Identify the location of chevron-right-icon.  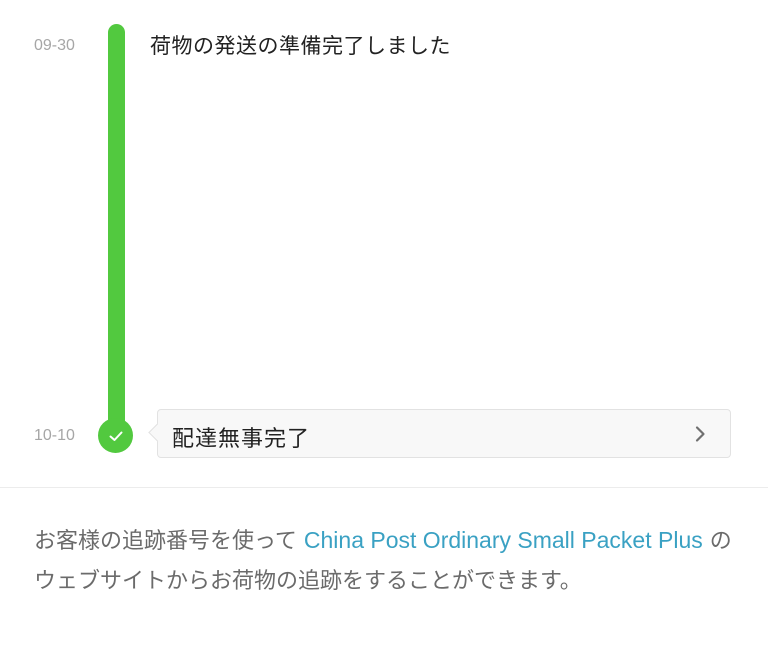
(700, 434).